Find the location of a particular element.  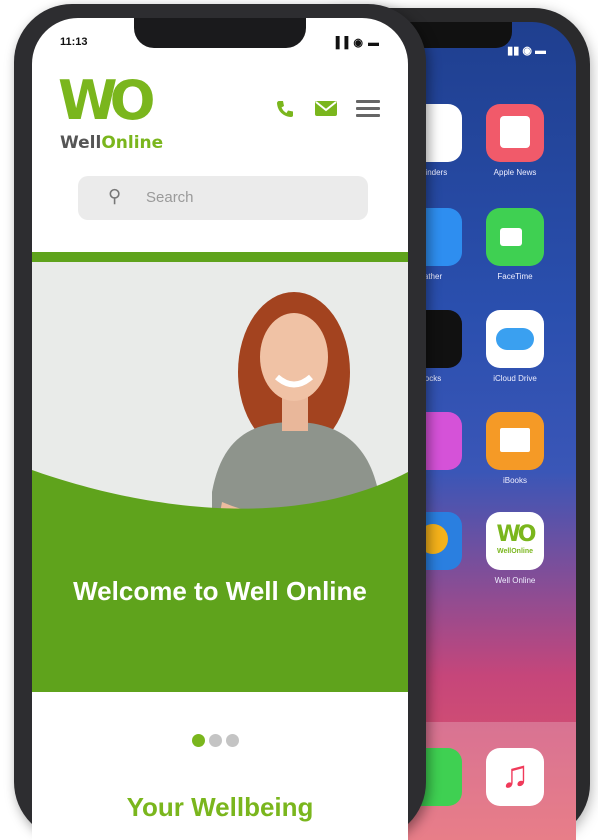

facetime-app-icon is located at coordinates (515, 237).